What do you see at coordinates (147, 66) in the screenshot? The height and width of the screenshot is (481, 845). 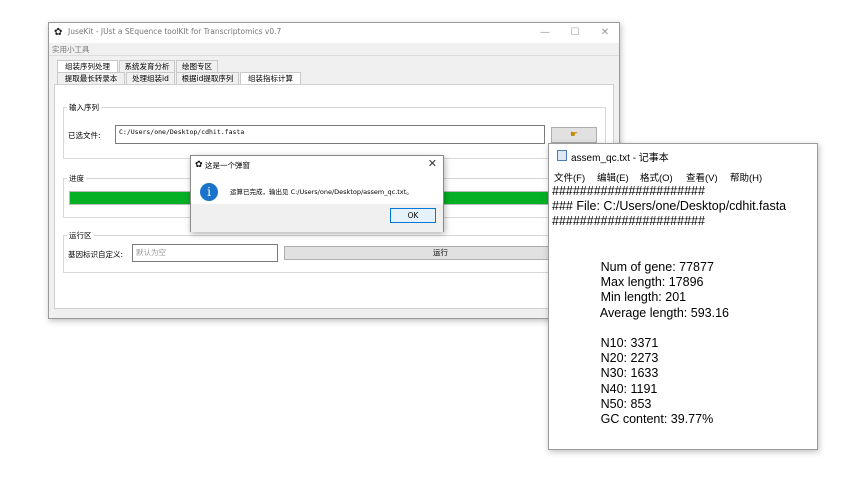 I see `tab-phylogeny: 系统发育分析` at bounding box center [147, 66].